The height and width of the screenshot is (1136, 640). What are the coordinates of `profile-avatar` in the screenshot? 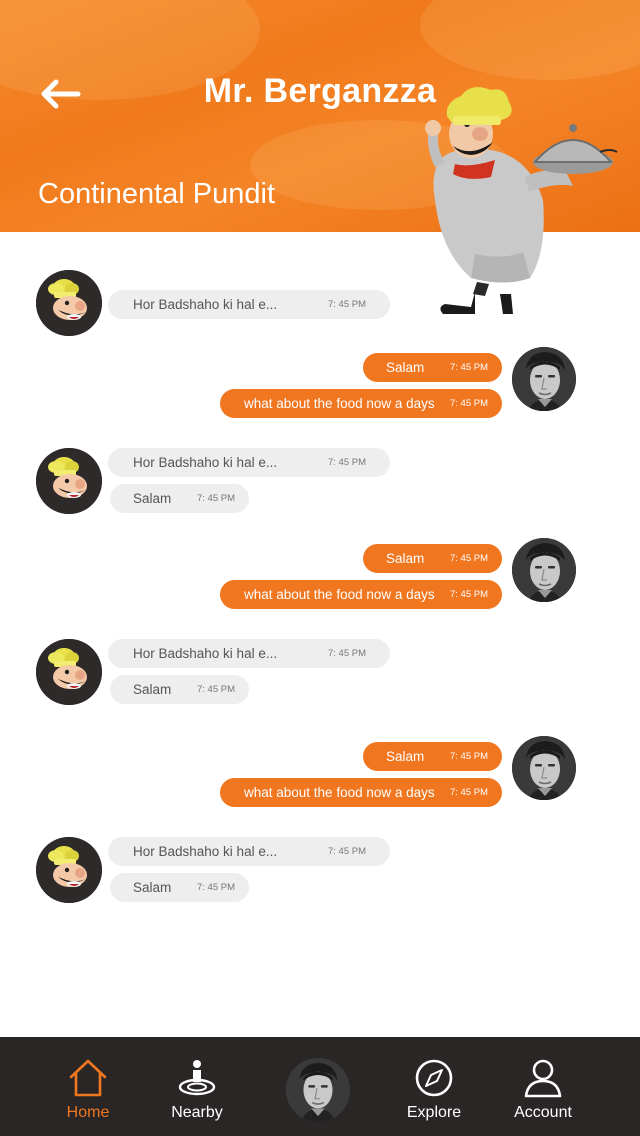 It's located at (318, 1090).